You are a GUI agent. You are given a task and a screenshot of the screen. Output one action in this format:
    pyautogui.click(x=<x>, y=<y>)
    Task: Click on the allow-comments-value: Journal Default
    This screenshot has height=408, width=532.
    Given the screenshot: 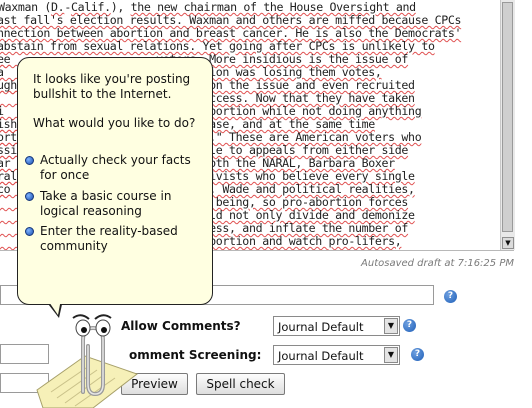 What is the action you would take?
    pyautogui.click(x=321, y=327)
    